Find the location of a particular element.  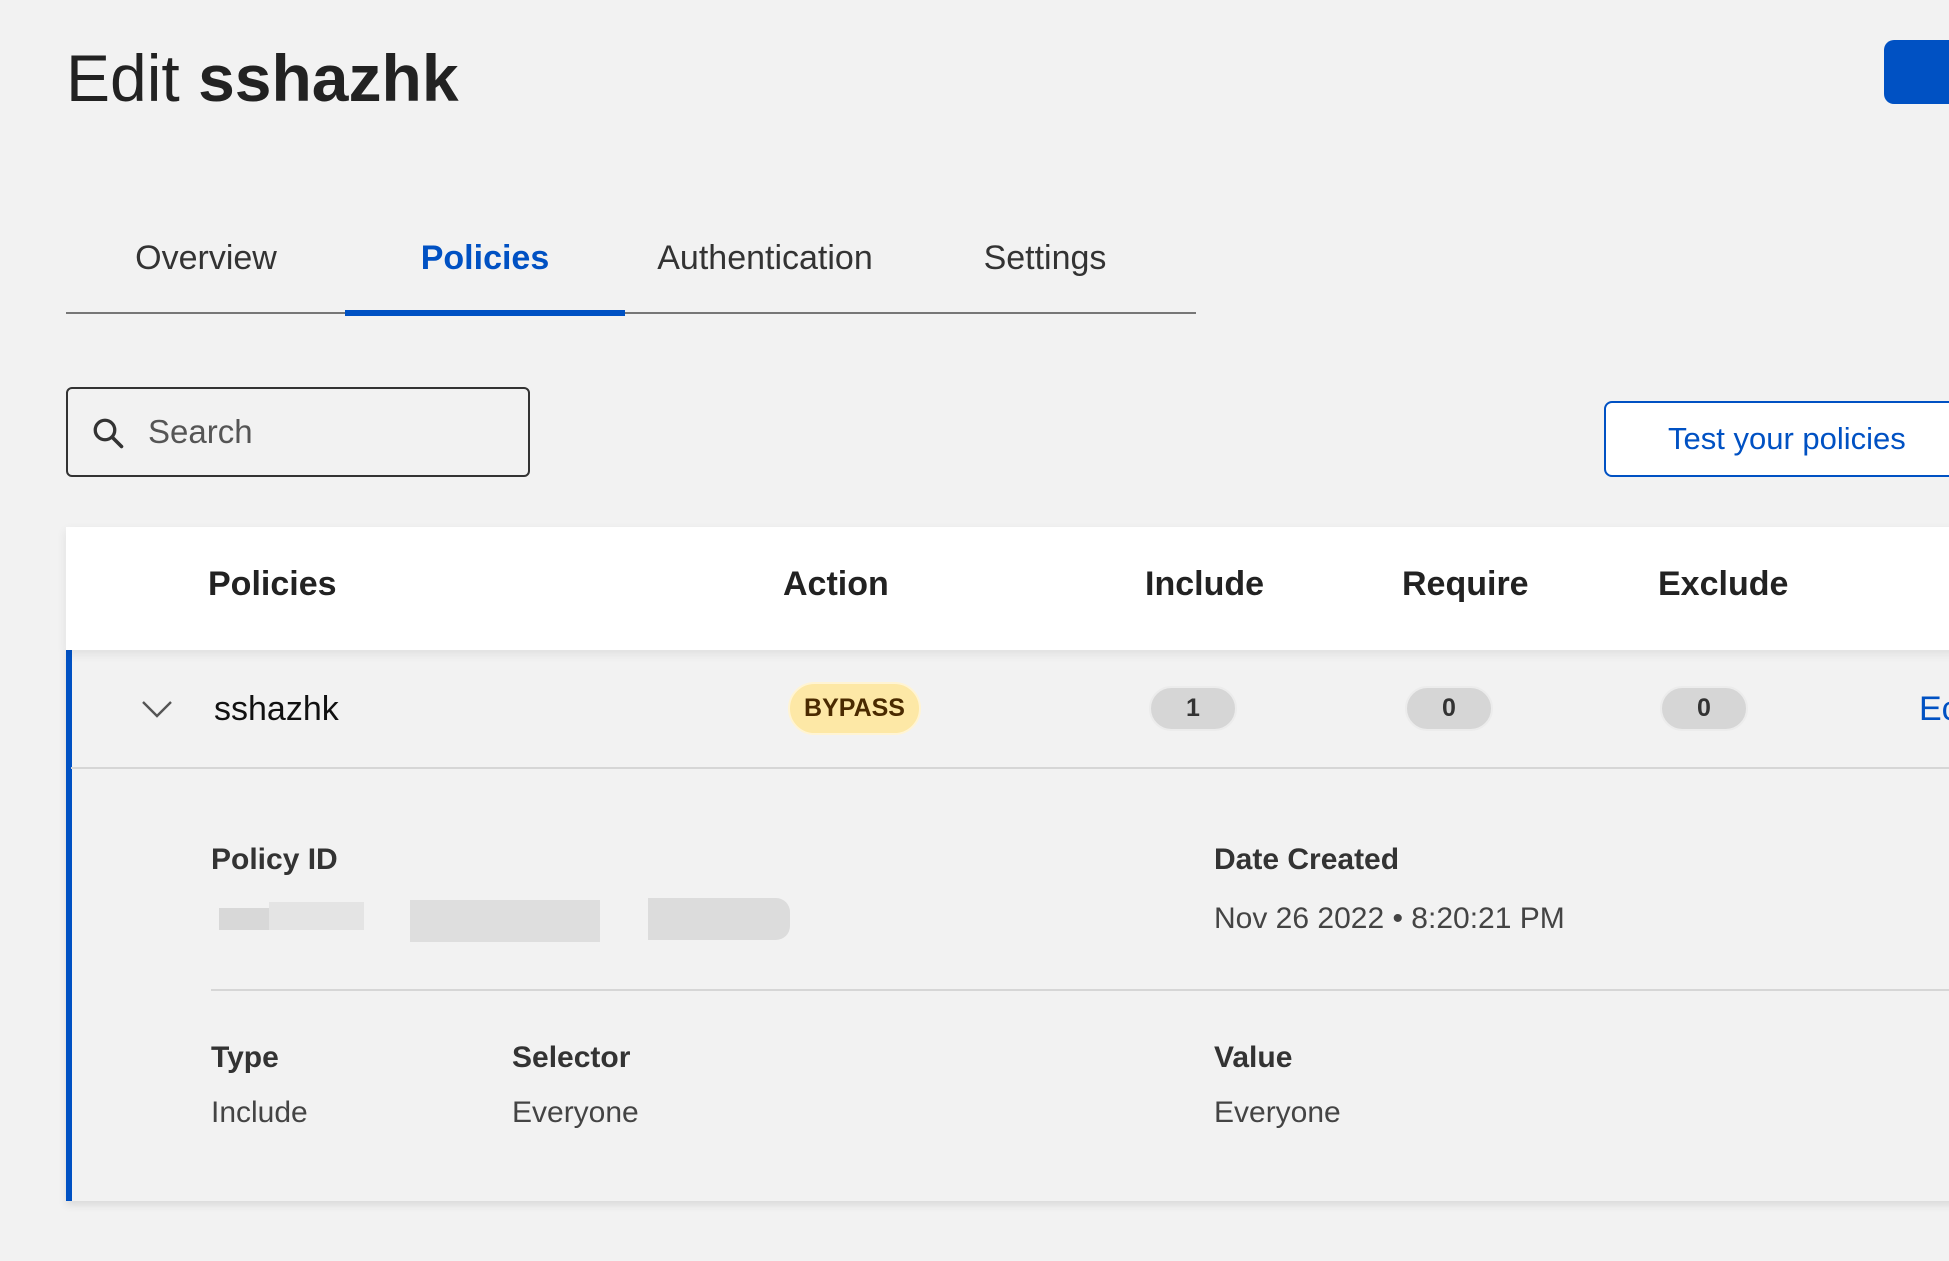

chevron-down-icon is located at coordinates (157, 709).